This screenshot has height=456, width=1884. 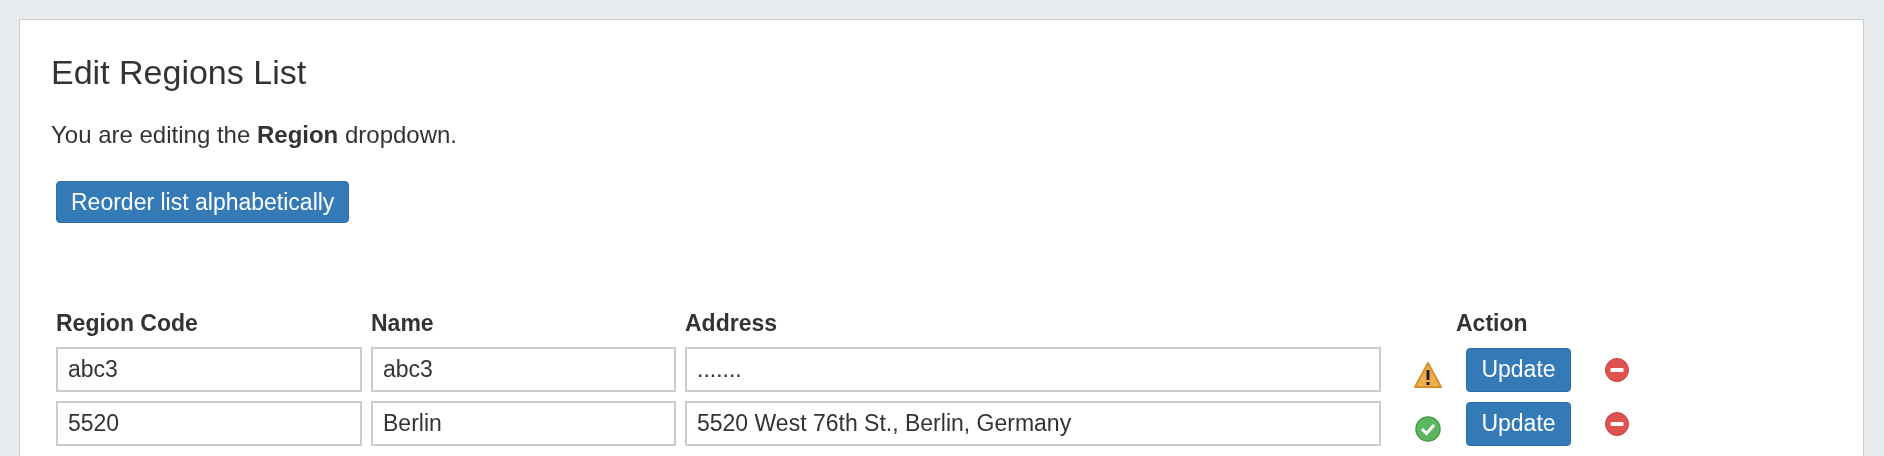 I want to click on text-field: Berlin, so click(x=523, y=423).